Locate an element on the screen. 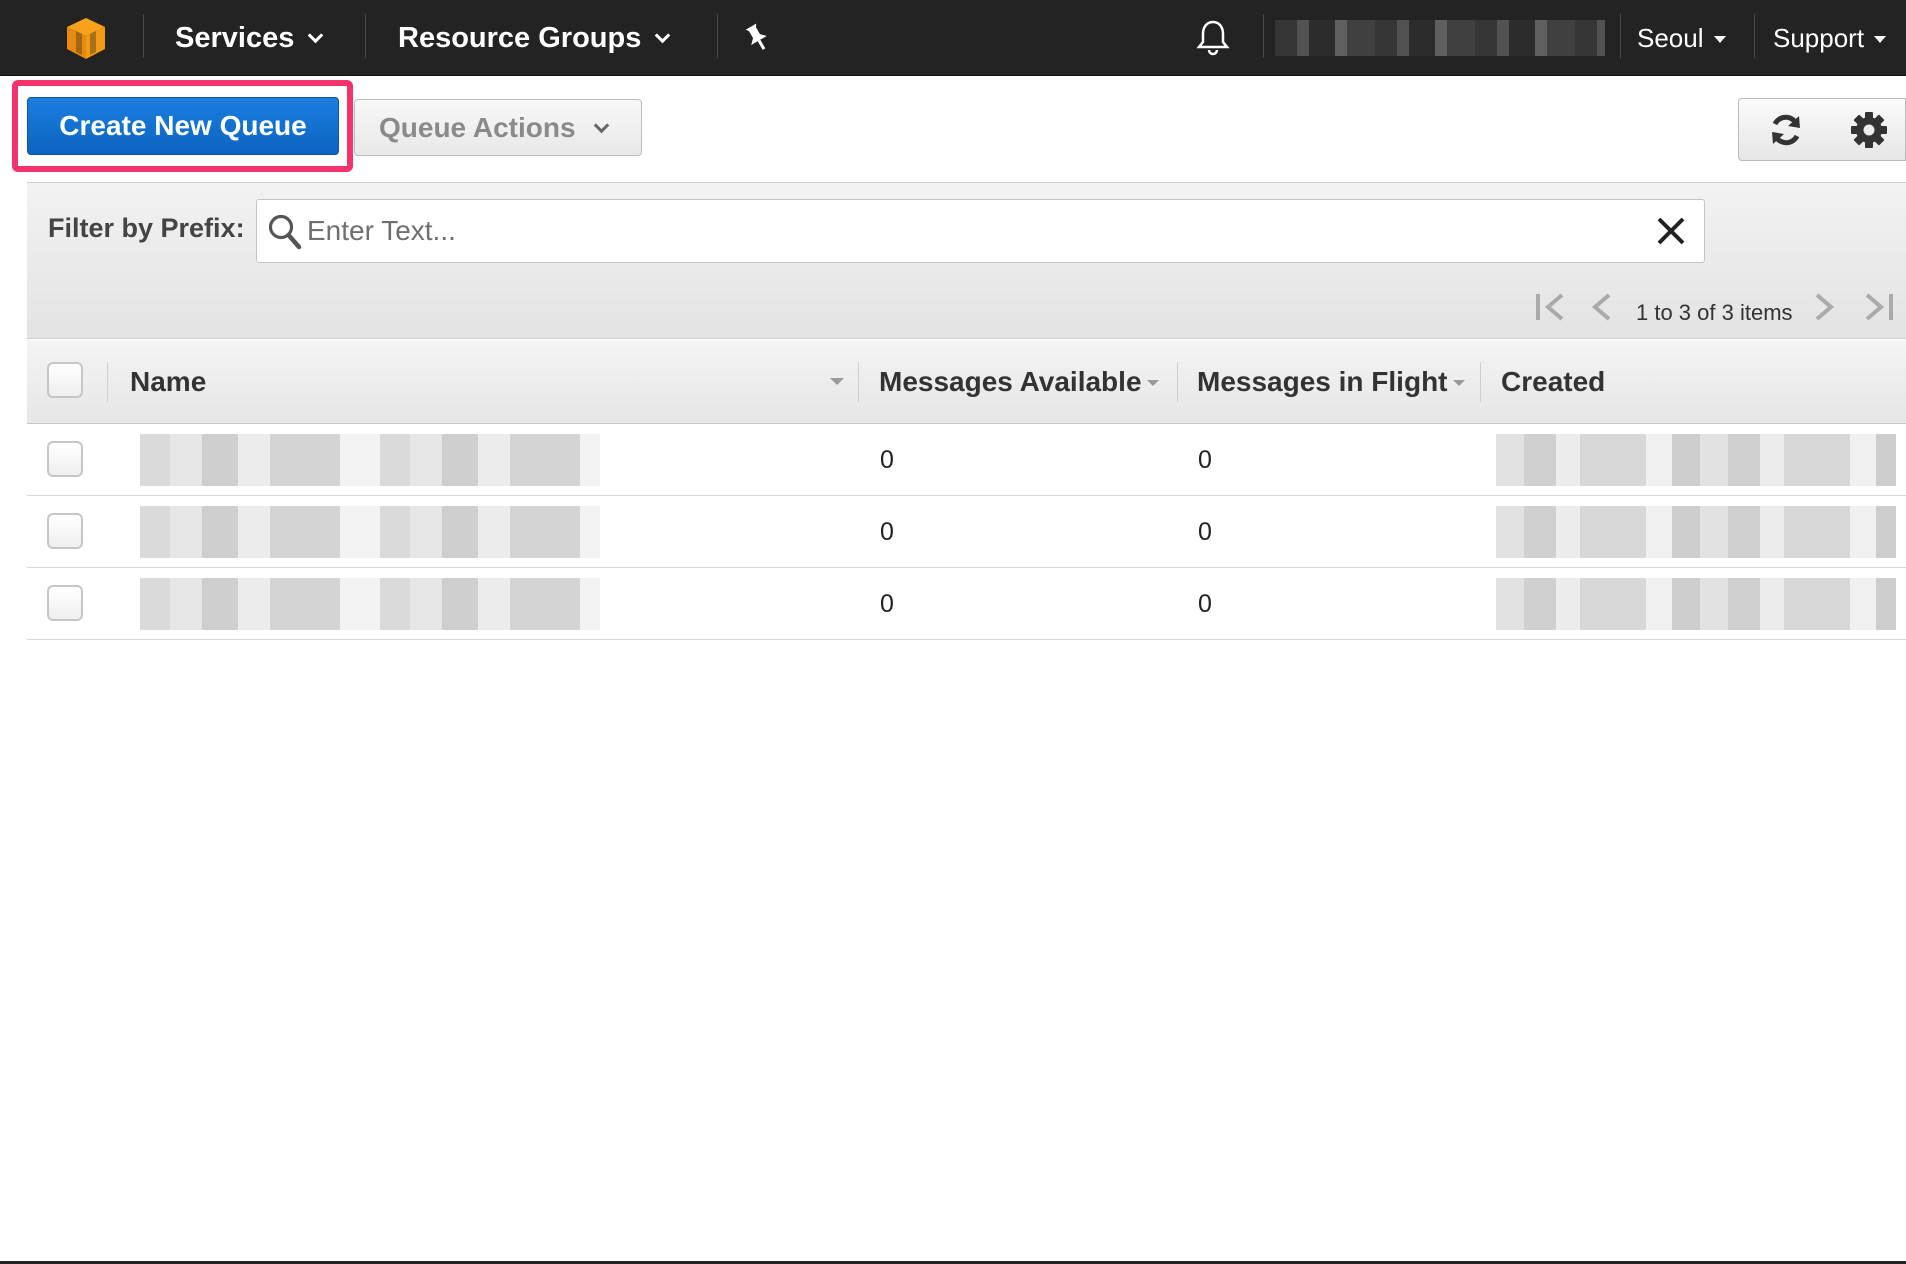 The image size is (1906, 1264). services-label: Services is located at coordinates (235, 38).